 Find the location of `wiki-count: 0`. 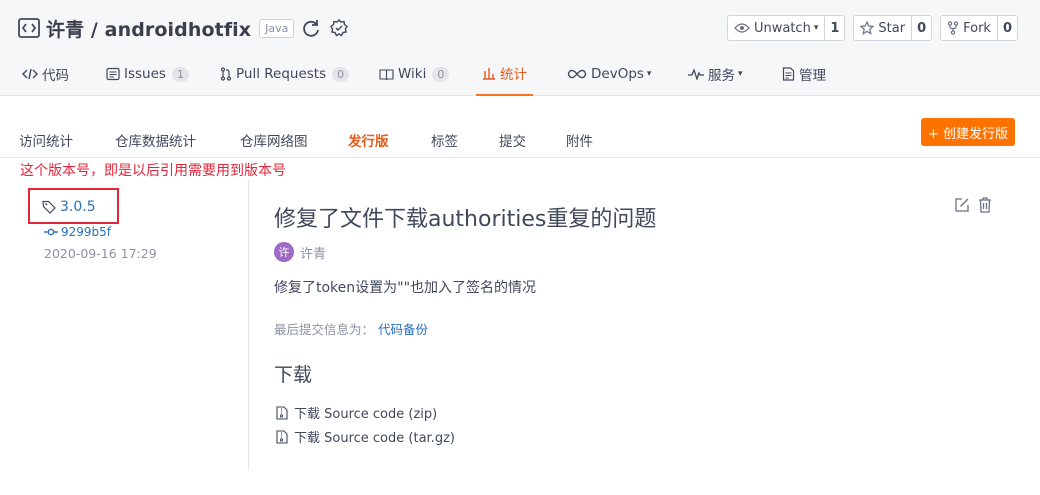

wiki-count: 0 is located at coordinates (441, 74).